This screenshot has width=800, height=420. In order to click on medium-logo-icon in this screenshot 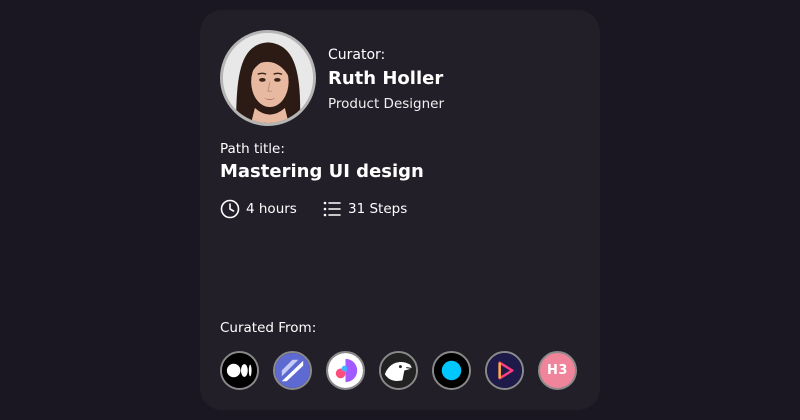, I will do `click(239, 370)`.